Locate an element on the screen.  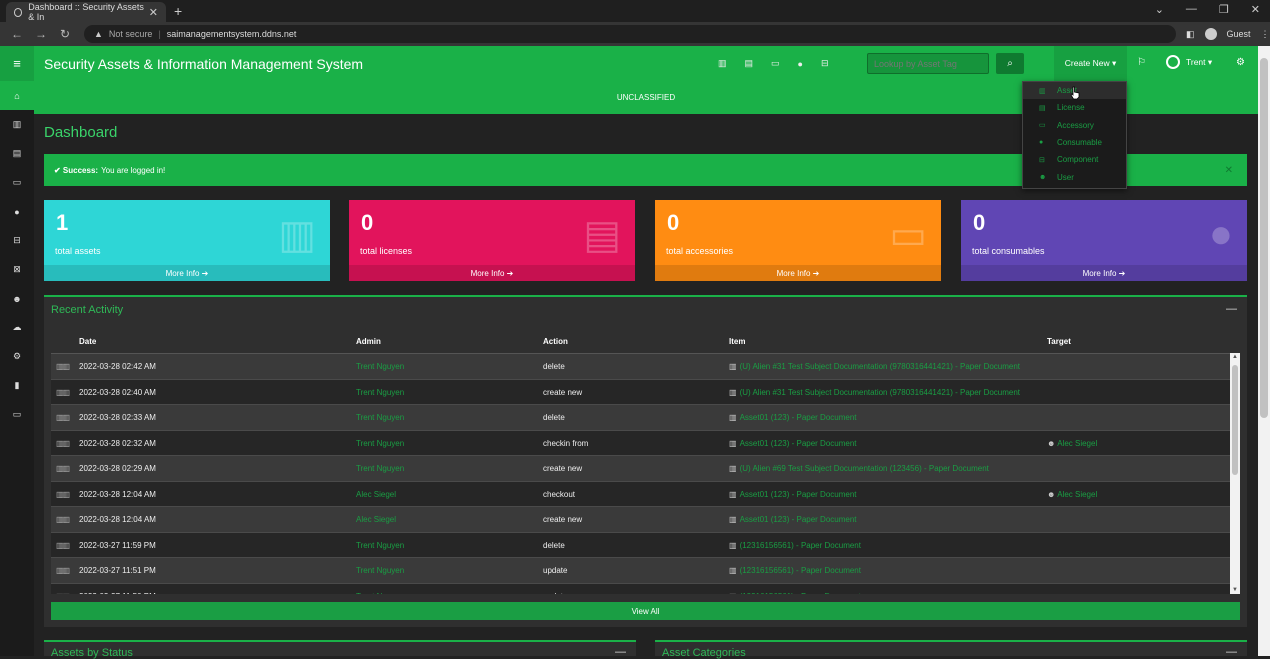
sidebar-cloud-icon: ☁ is located at coordinates (17, 327).